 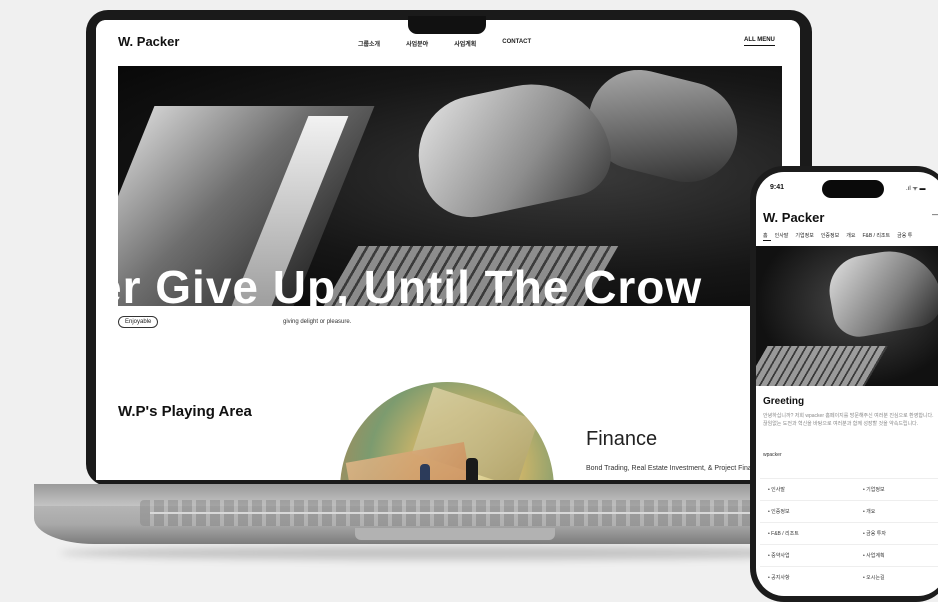 What do you see at coordinates (896, 577) in the screenshot?
I see `link-location: • 오시는길` at bounding box center [896, 577].